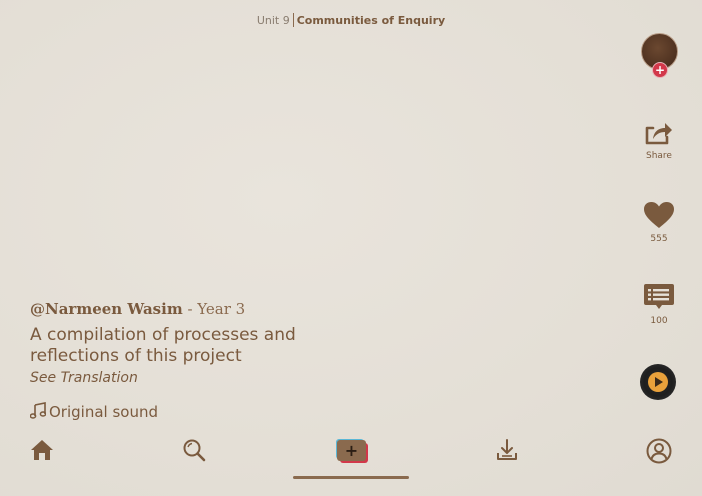 The image size is (702, 496). What do you see at coordinates (106, 309) in the screenshot?
I see `author-name-link: @Narmeen Wasim` at bounding box center [106, 309].